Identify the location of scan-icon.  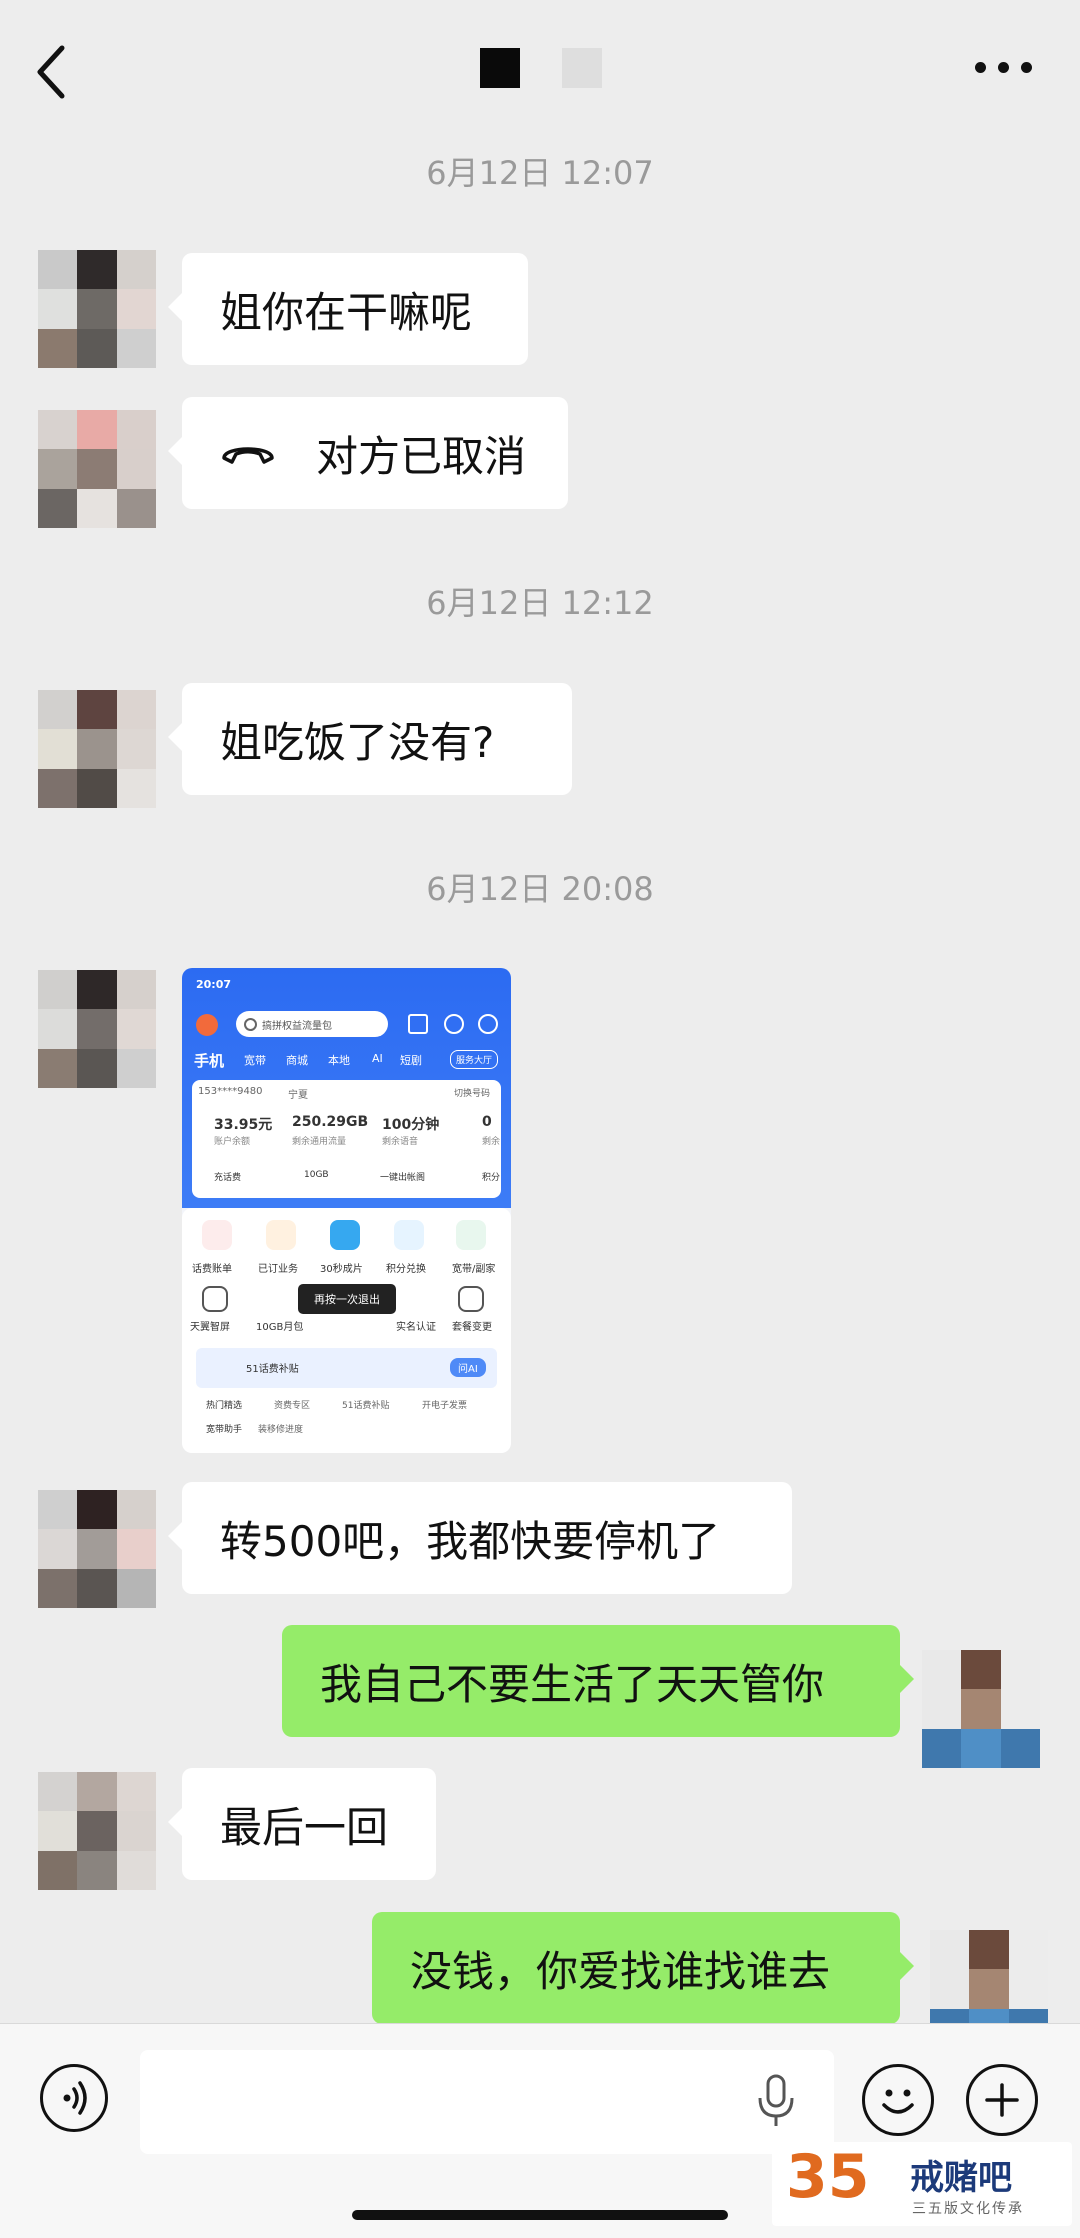
(418, 1024).